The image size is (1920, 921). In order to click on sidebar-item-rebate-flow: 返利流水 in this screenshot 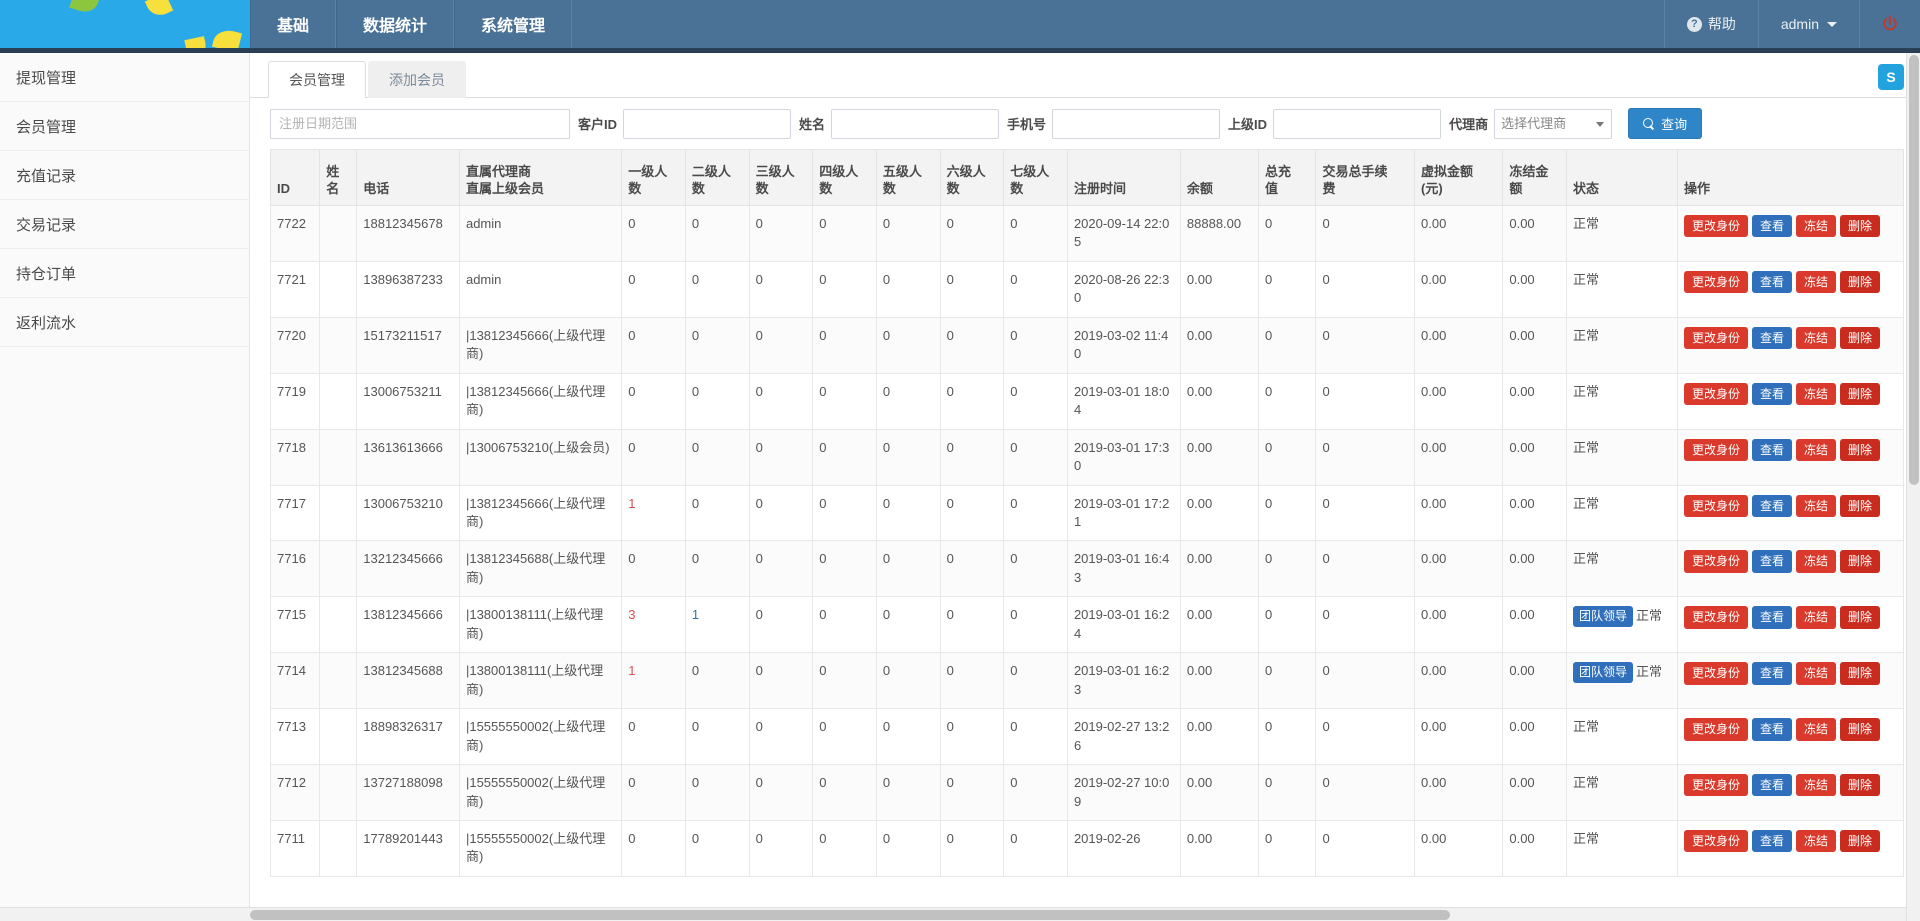, I will do `click(124, 322)`.